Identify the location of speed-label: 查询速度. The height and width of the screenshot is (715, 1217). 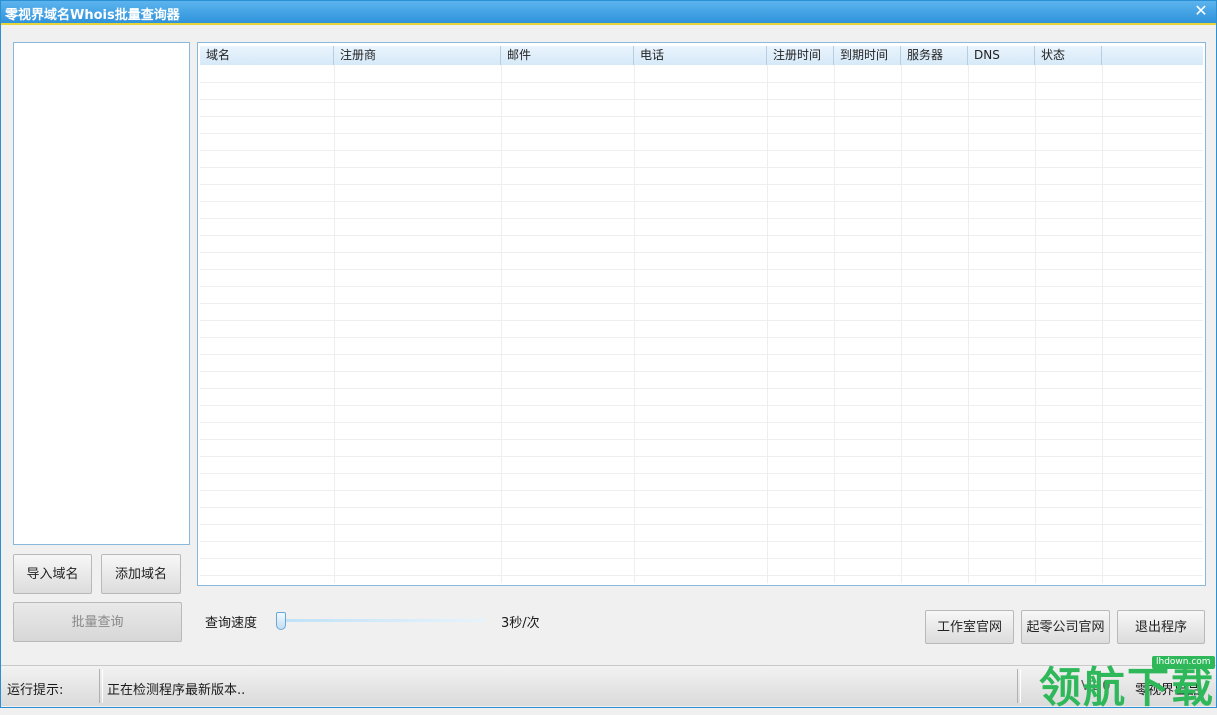
(231, 623).